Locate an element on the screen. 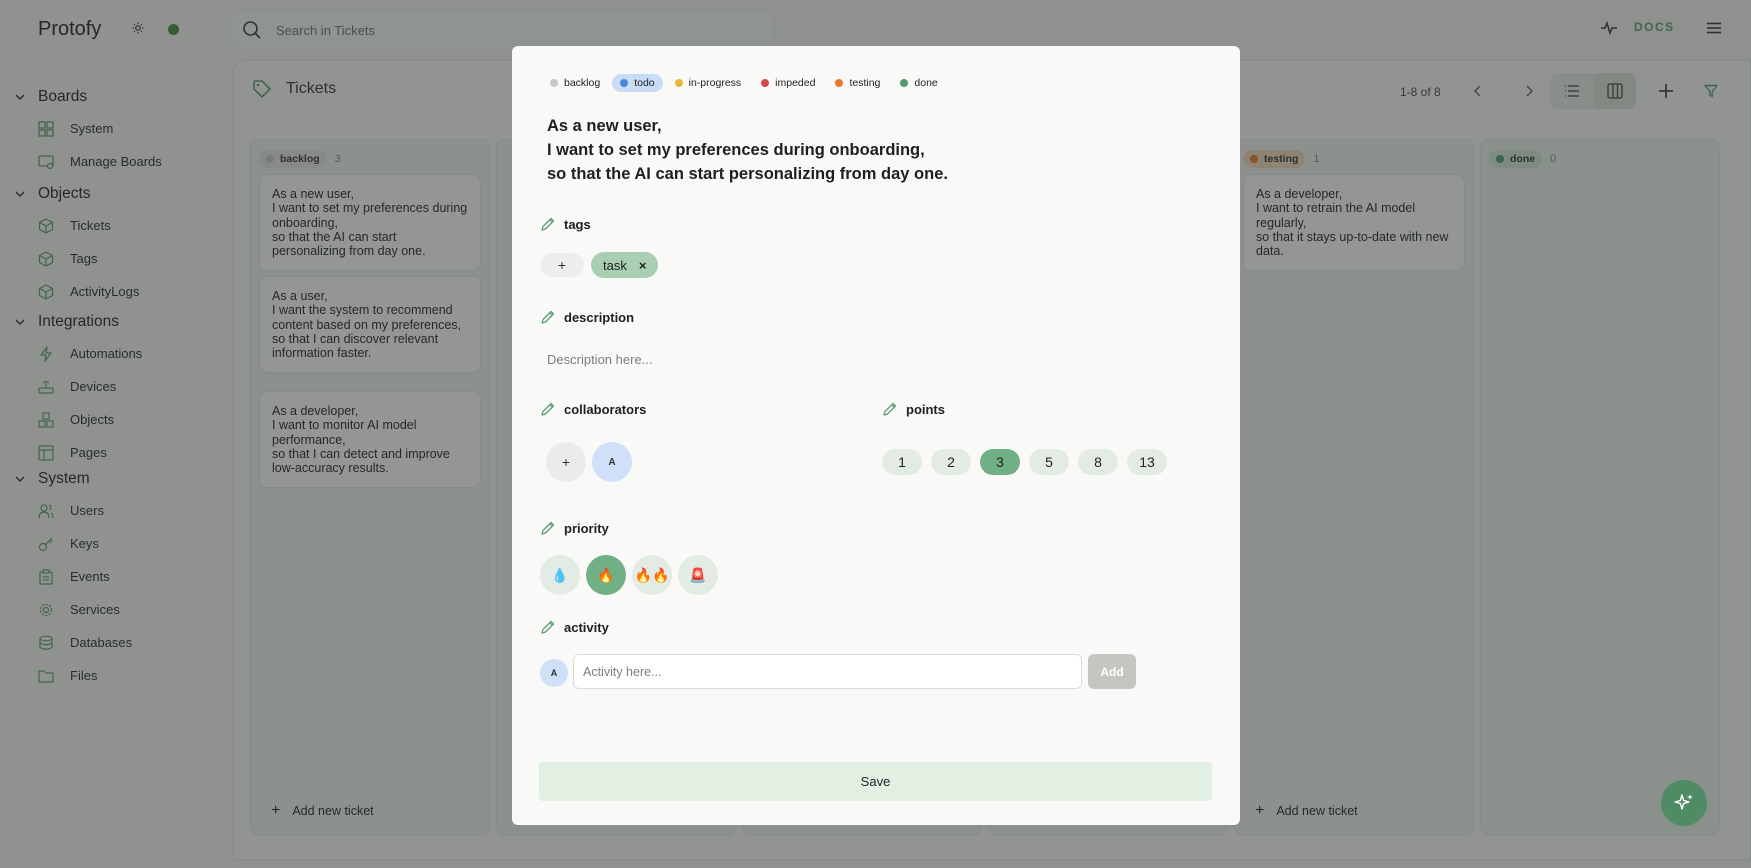  activity-user-avatar: A is located at coordinates (554, 673).